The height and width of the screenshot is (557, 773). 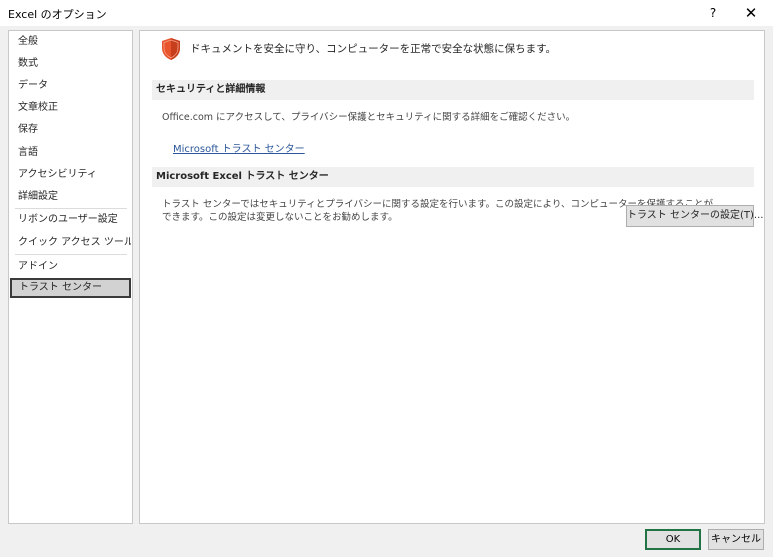 What do you see at coordinates (70, 108) in the screenshot?
I see `sidebar-item-proofing: 文章校正` at bounding box center [70, 108].